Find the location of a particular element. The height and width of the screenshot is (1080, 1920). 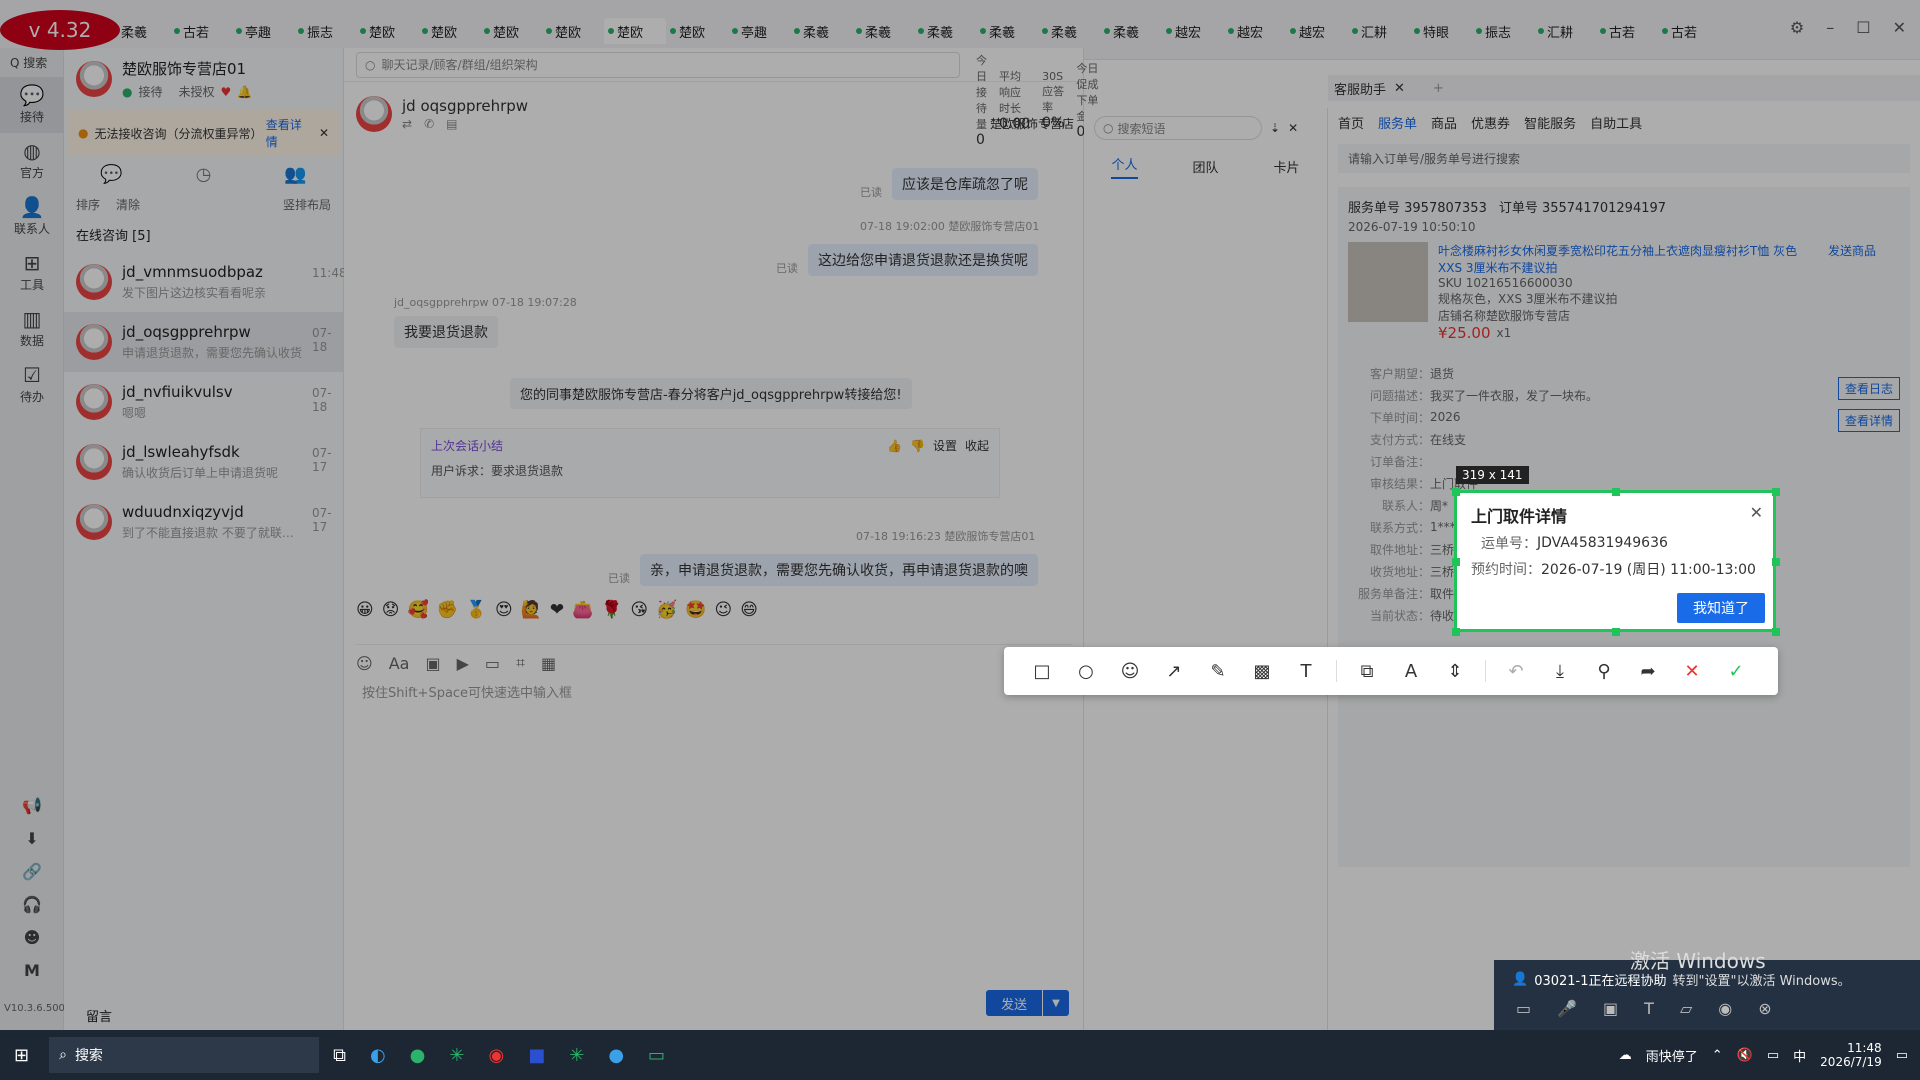

assistant-nav-item: 商品 is located at coordinates (1444, 122).